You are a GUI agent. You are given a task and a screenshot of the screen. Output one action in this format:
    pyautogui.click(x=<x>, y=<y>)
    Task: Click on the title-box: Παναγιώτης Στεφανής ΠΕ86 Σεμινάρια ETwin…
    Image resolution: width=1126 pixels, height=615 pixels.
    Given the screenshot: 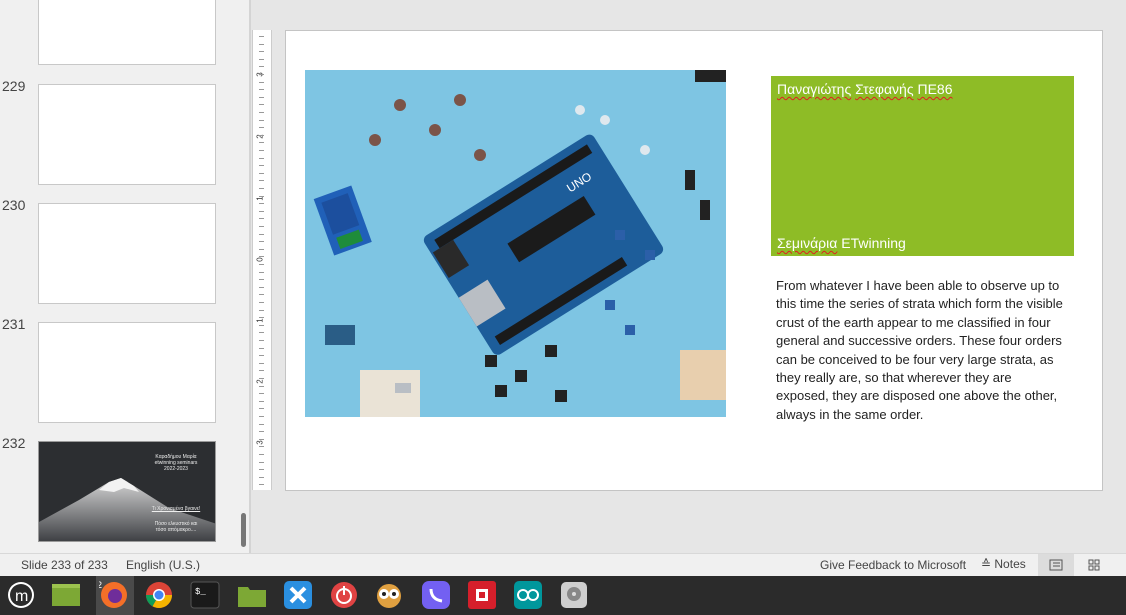 What is the action you would take?
    pyautogui.click(x=922, y=166)
    